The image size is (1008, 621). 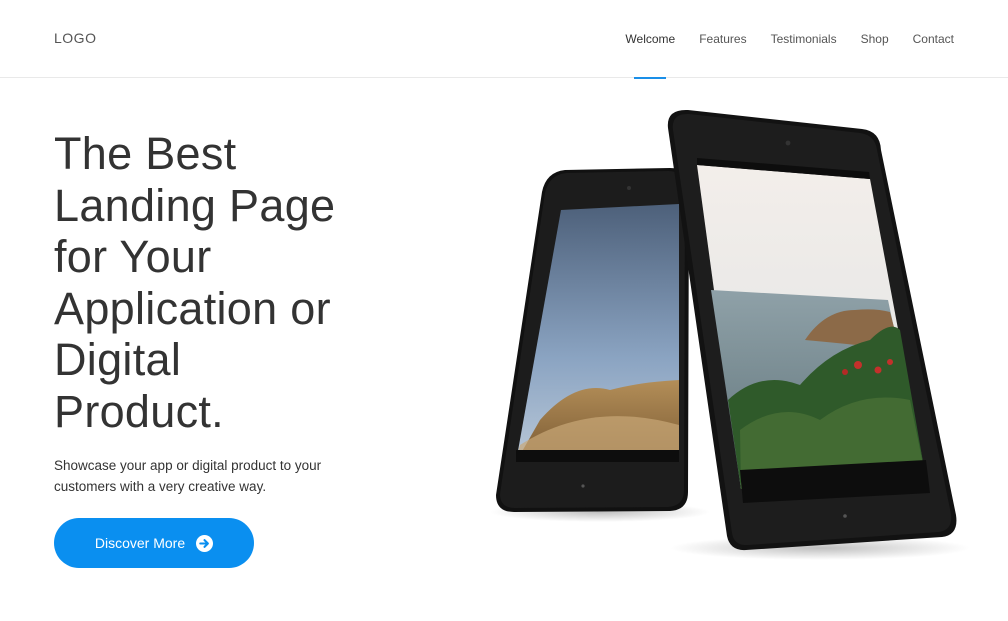 I want to click on arrow-circle-right-icon, so click(x=205, y=543).